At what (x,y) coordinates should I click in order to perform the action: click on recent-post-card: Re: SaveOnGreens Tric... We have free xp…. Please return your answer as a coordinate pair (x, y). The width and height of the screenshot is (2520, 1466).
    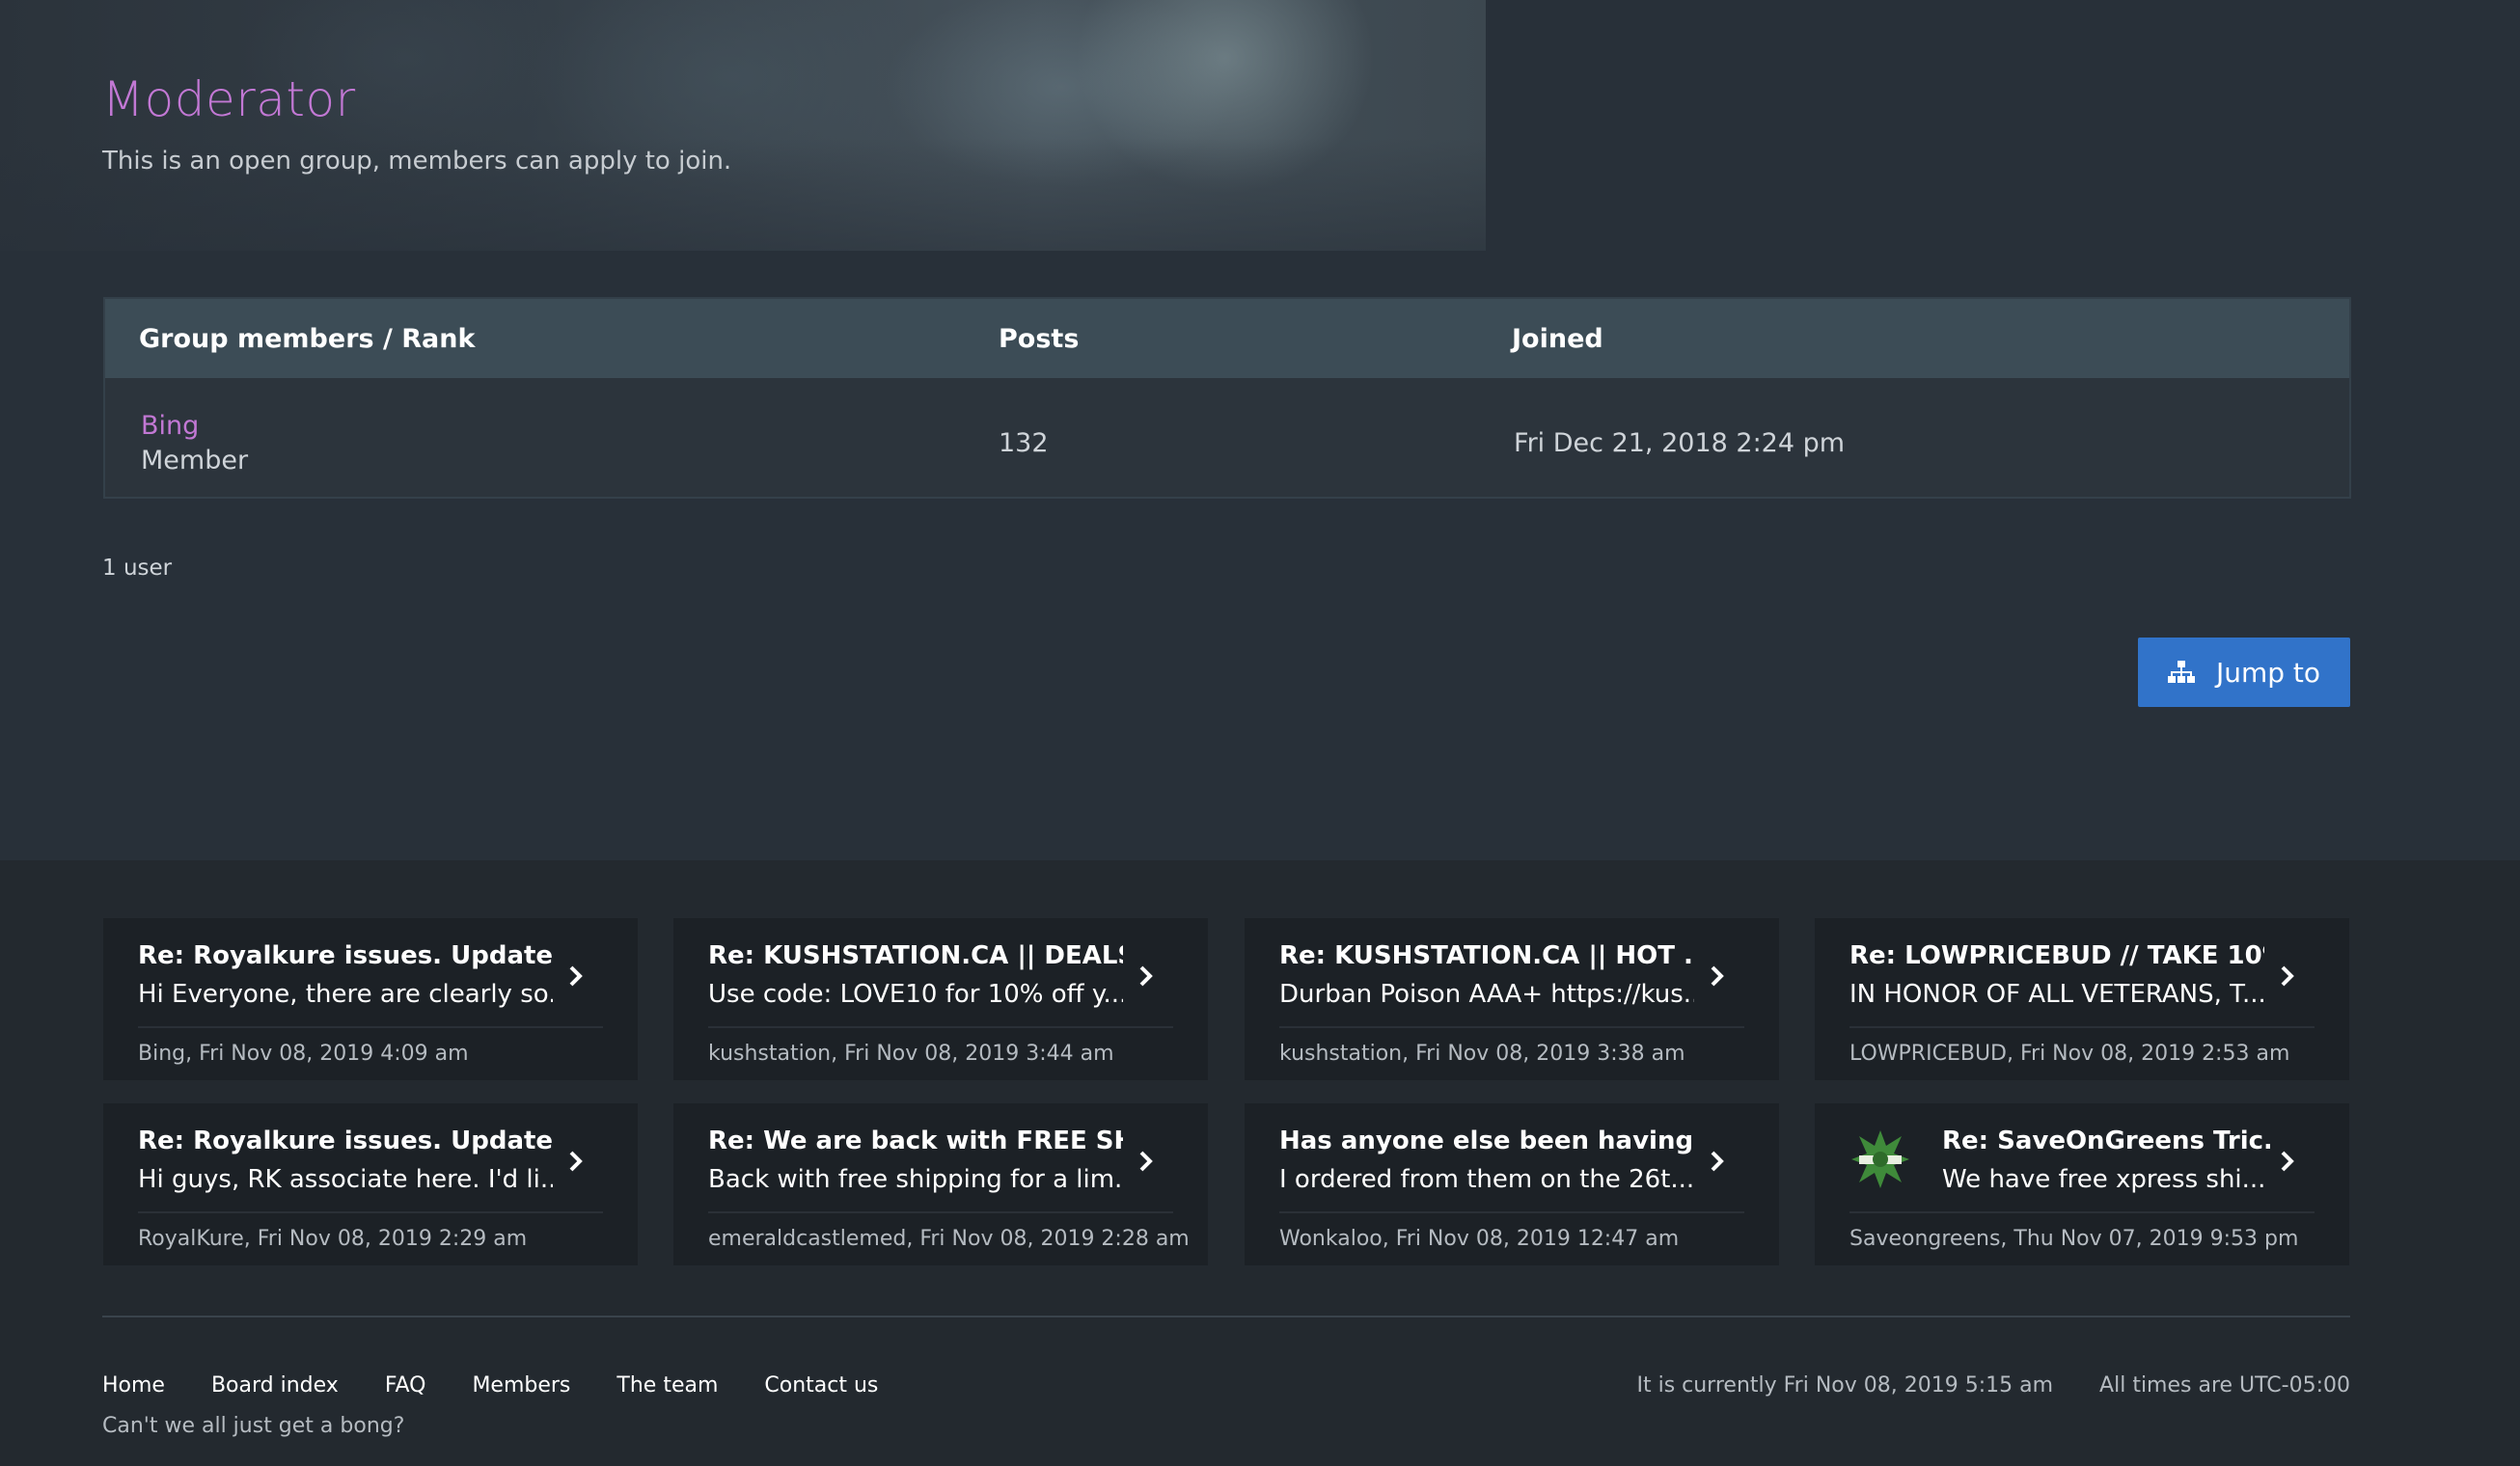
    Looking at the image, I should click on (2082, 1184).